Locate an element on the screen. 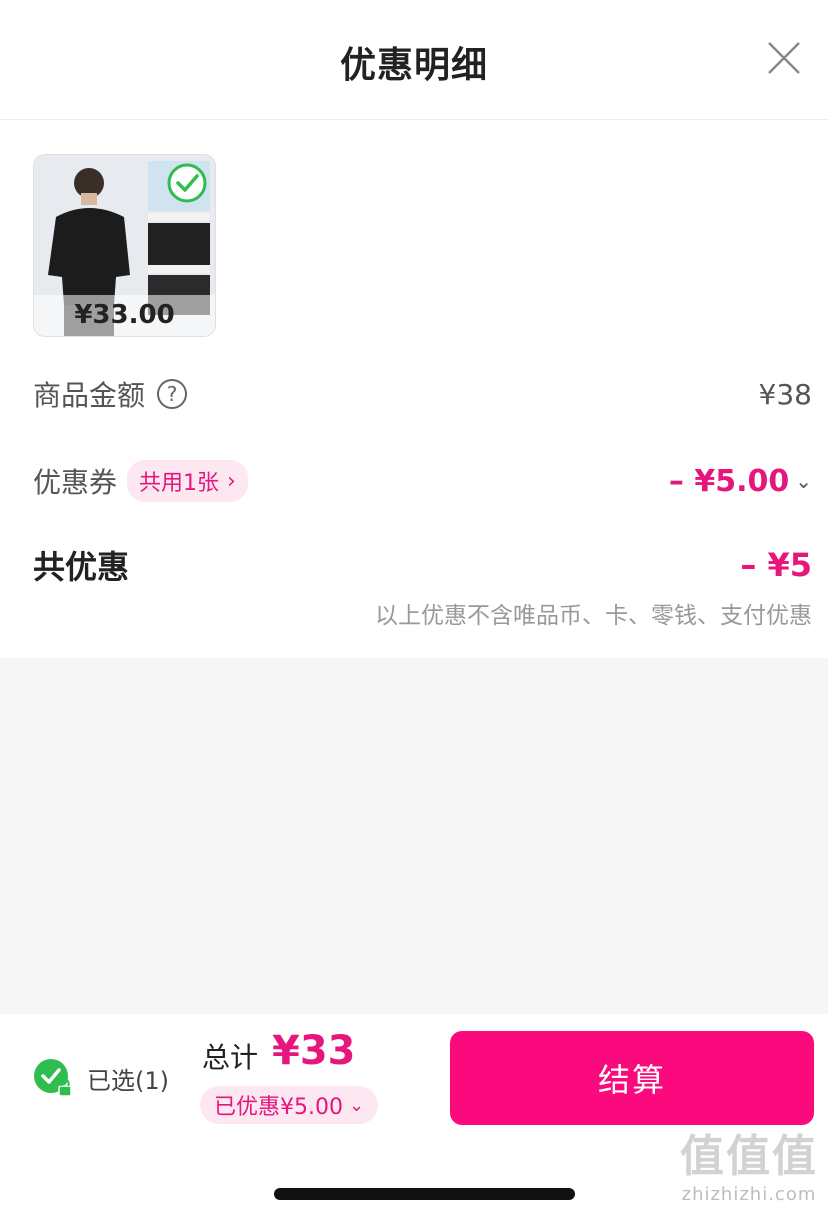  total-discount-label: 共优惠 is located at coordinates (81, 567).